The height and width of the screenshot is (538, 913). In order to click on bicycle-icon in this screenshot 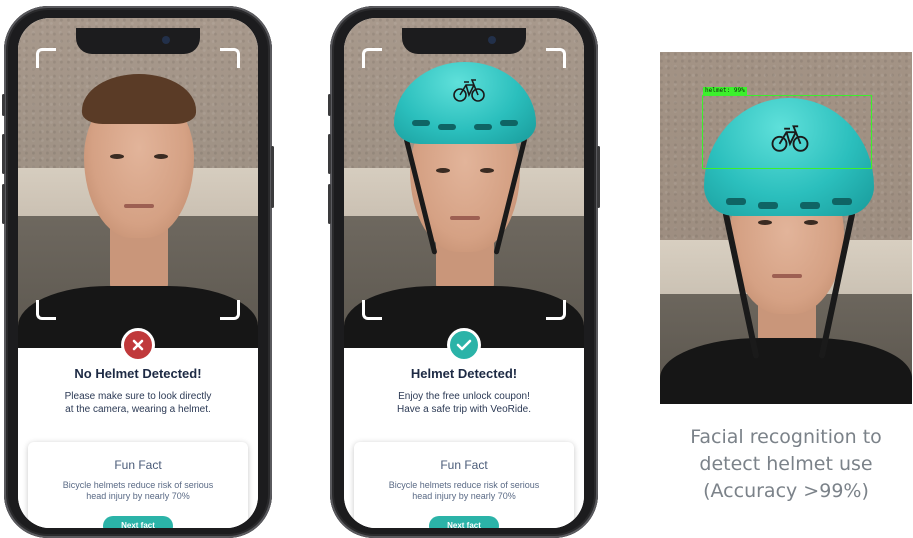, I will do `click(469, 90)`.